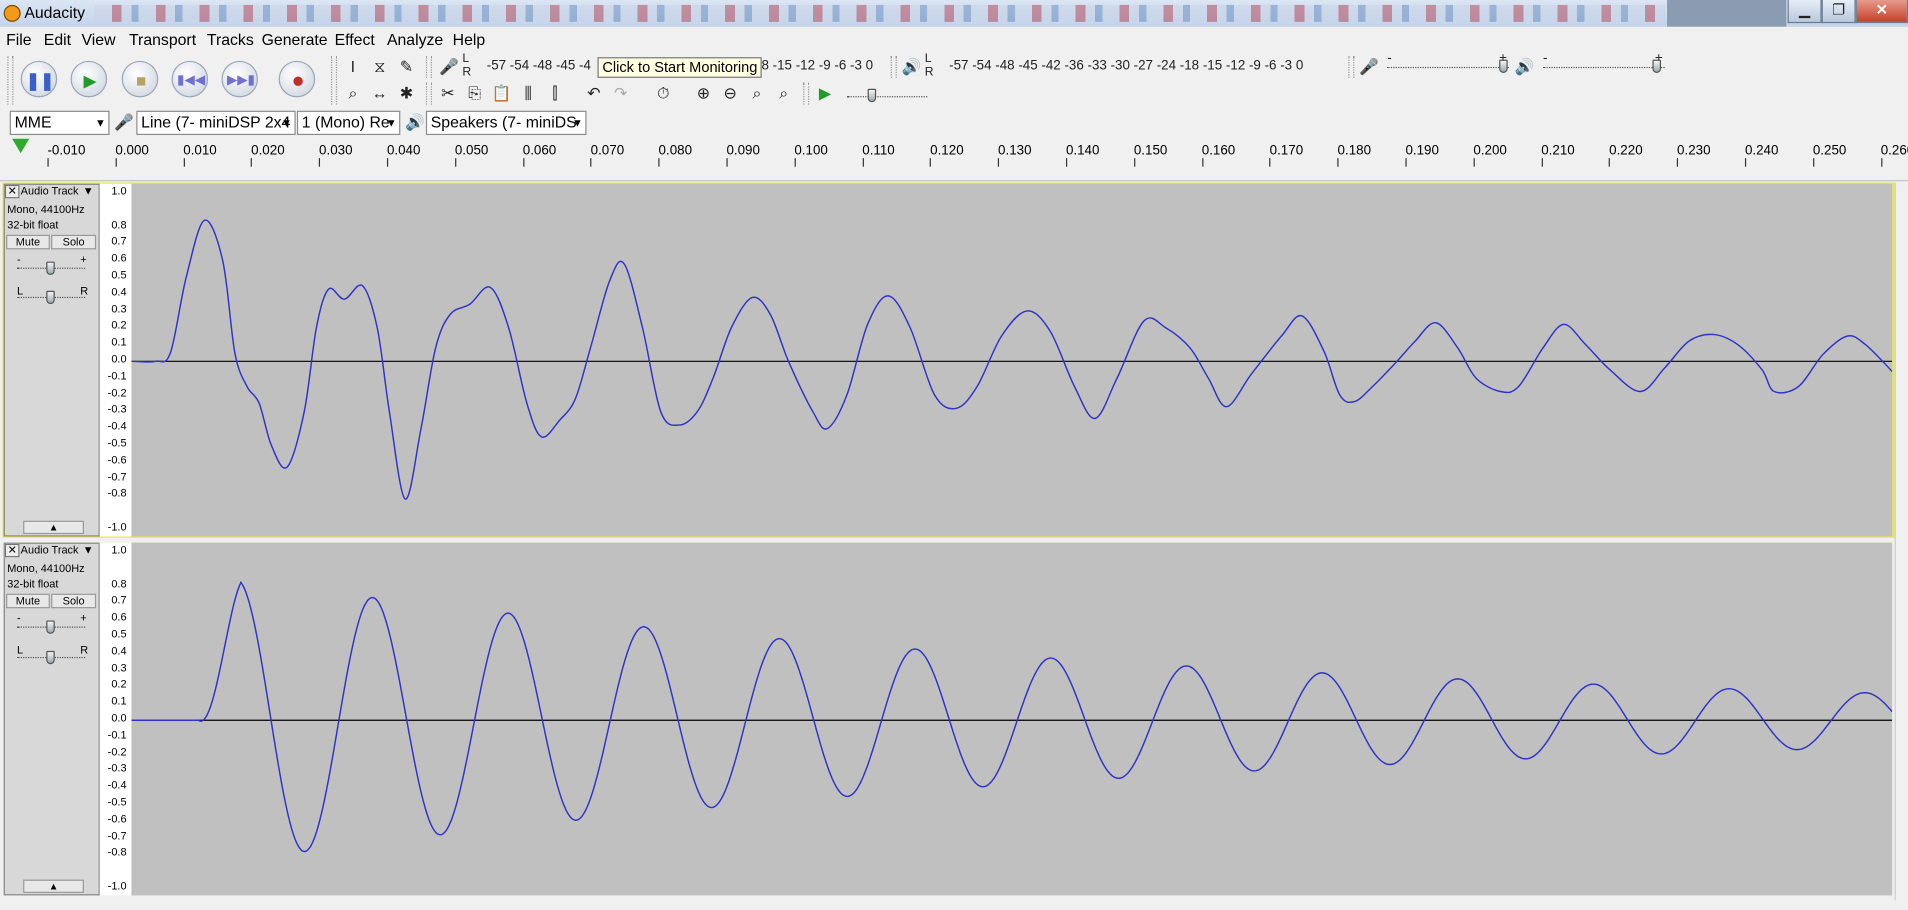  Describe the element at coordinates (239, 79) in the screenshot. I see `skip-end-button: ▶▶▮` at that location.